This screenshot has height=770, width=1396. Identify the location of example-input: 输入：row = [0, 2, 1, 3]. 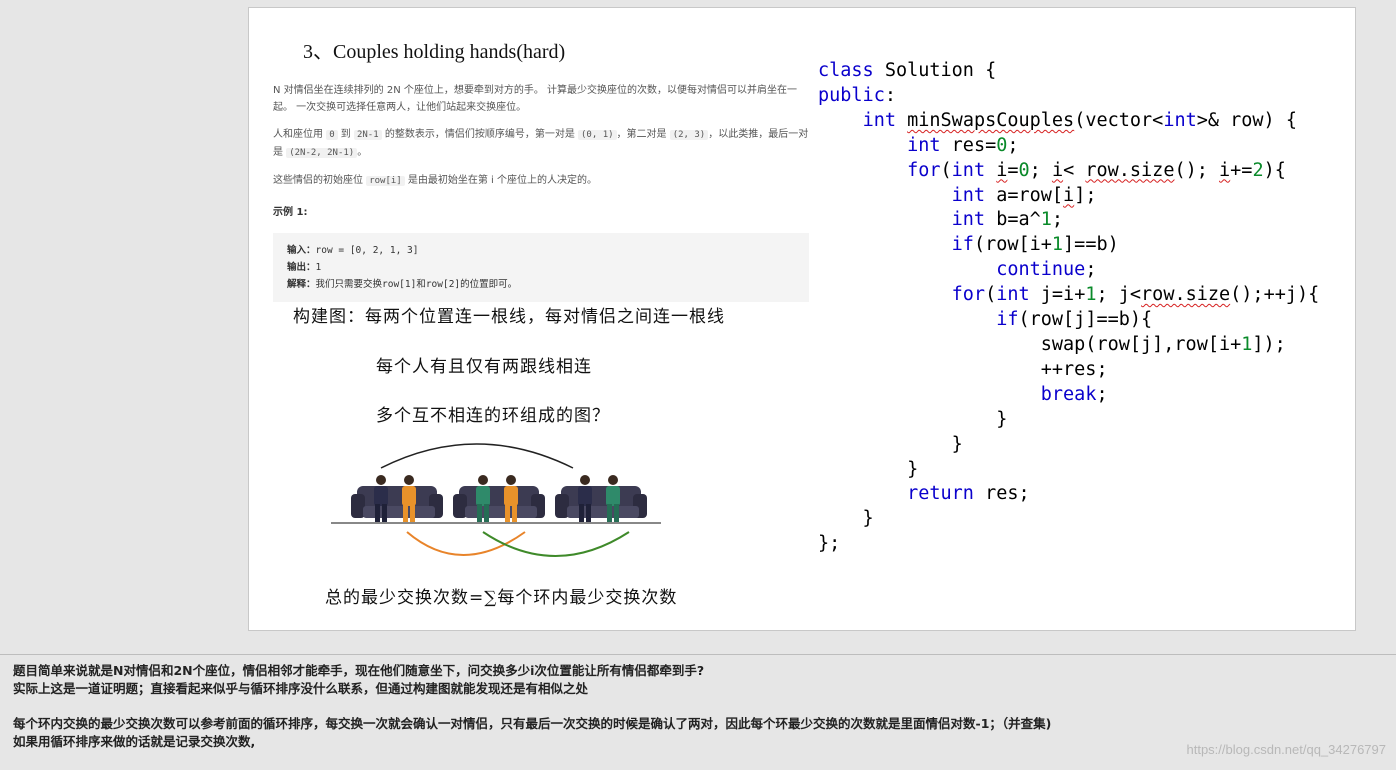
(353, 250).